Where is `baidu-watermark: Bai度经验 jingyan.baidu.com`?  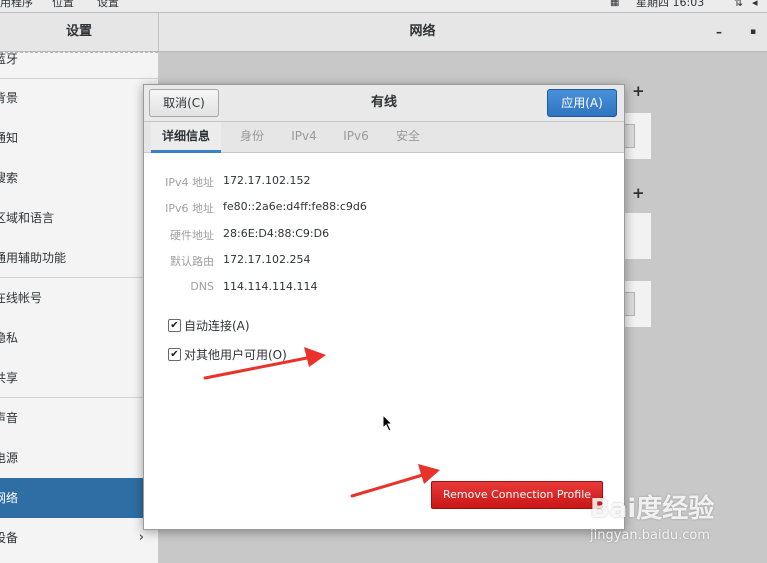
baidu-watermark: Bai度经验 jingyan.baidu.com is located at coordinates (675, 518).